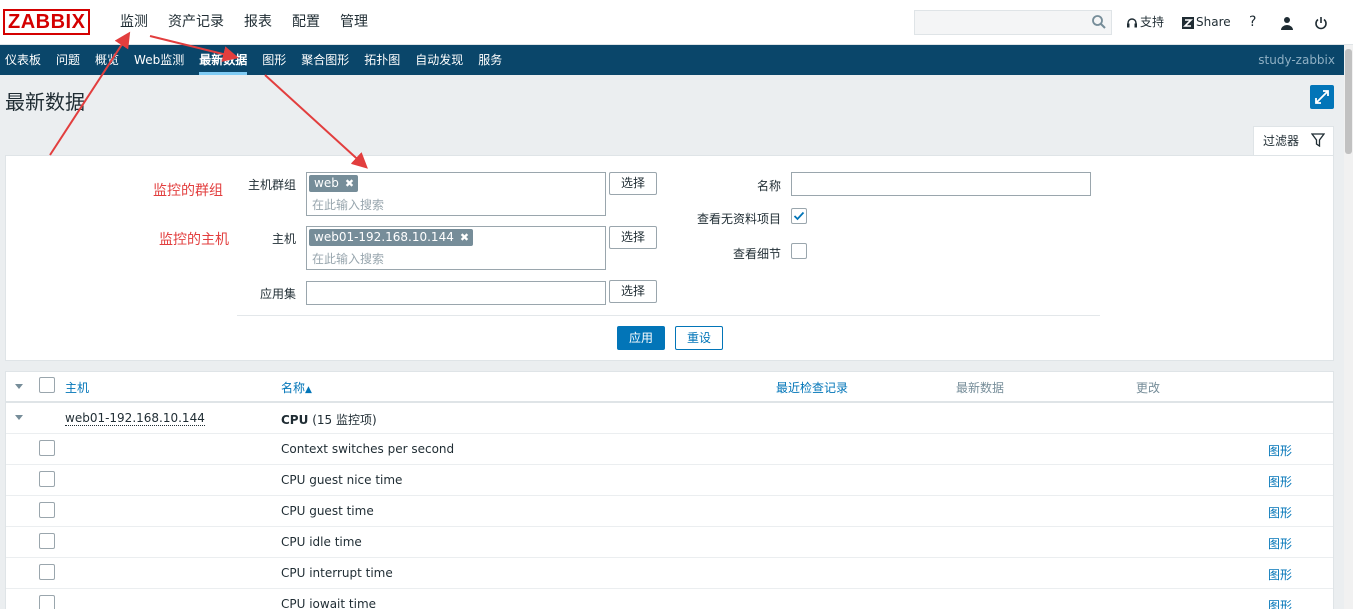 The image size is (1353, 609). I want to click on application-select-button: 选择, so click(633, 291).